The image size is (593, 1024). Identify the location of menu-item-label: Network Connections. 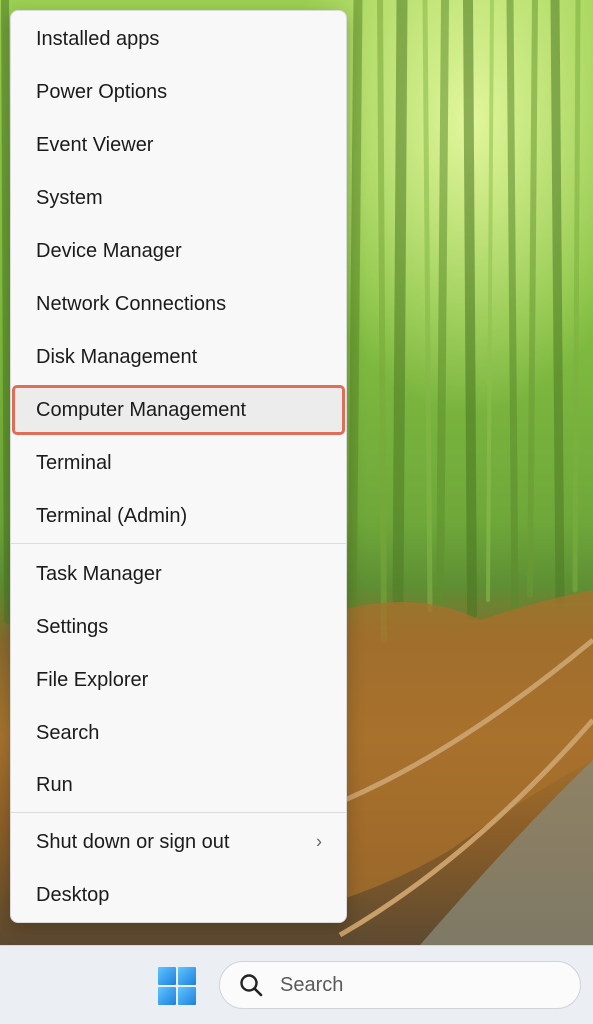
(131, 303).